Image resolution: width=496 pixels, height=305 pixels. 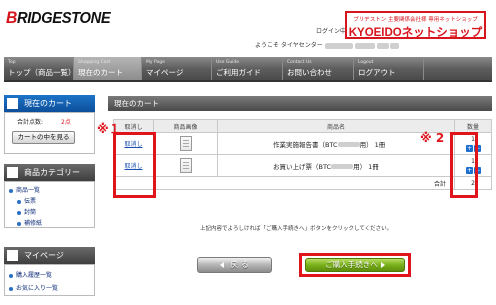 I want to click on nav-guide: Use Guide ご利用ガイド, so click(x=247, y=68).